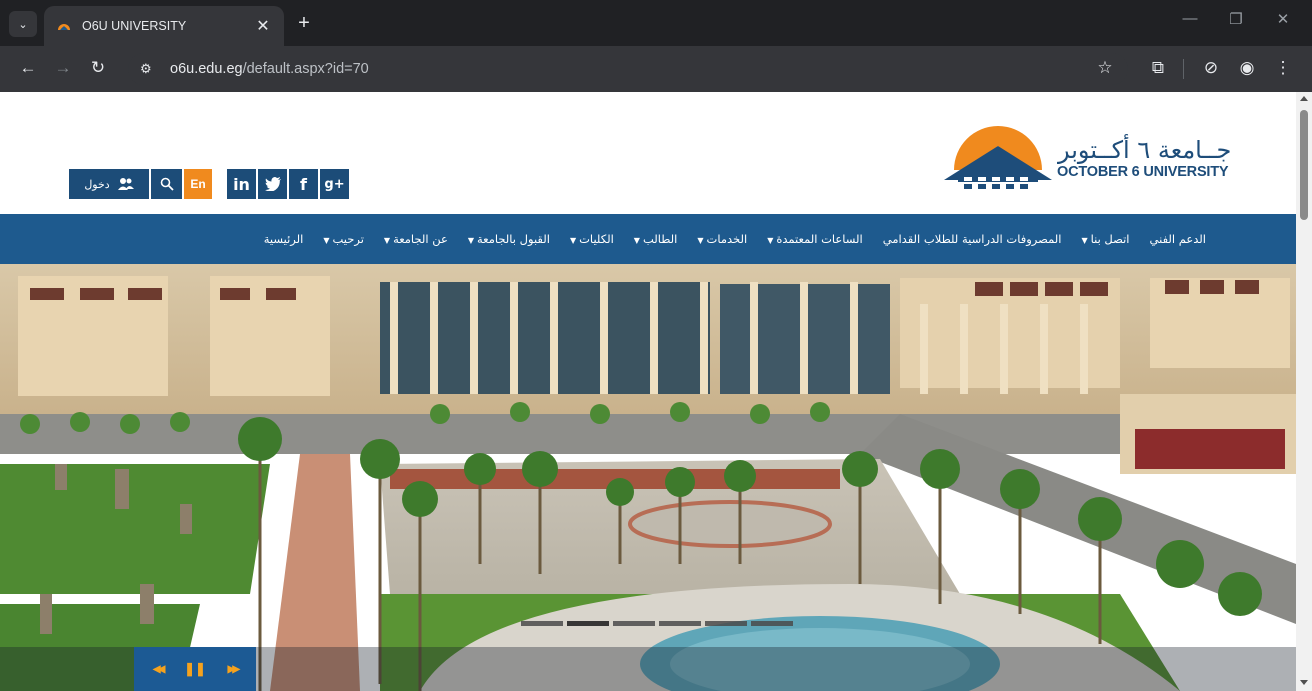  What do you see at coordinates (628, 69) in the screenshot?
I see `address-bar: ⚙ o6u.edu.eg/default.aspx?id=70` at bounding box center [628, 69].